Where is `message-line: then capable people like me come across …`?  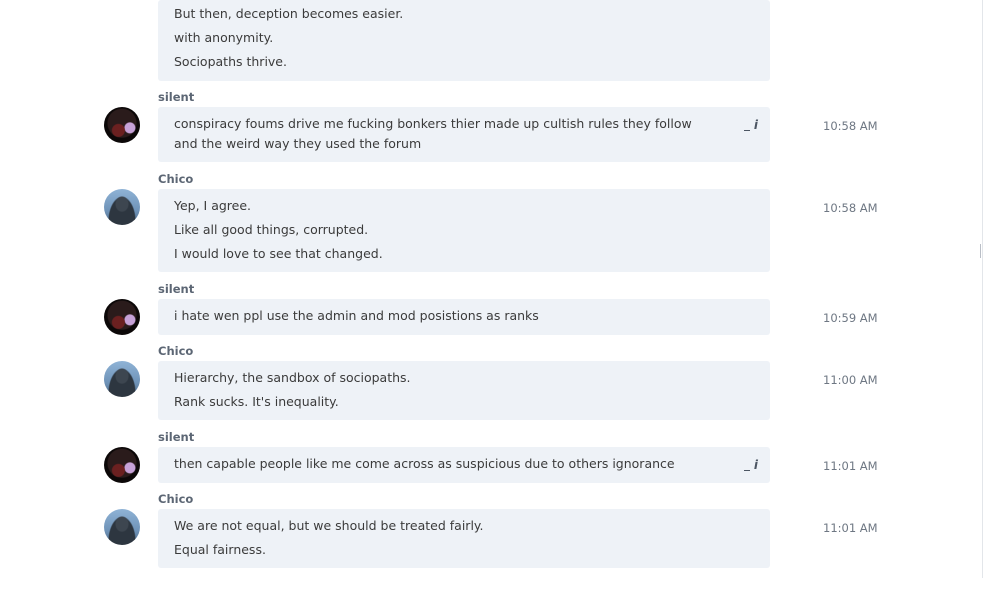 message-line: then capable people like me come across … is located at coordinates (424, 463).